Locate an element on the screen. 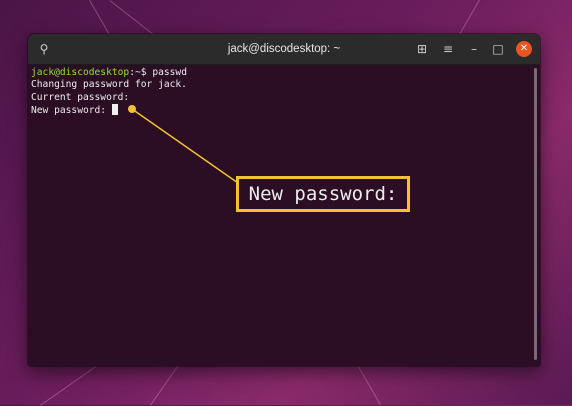 Image resolution: width=572 pixels, height=406 pixels. command-text: passwd is located at coordinates (169, 72).